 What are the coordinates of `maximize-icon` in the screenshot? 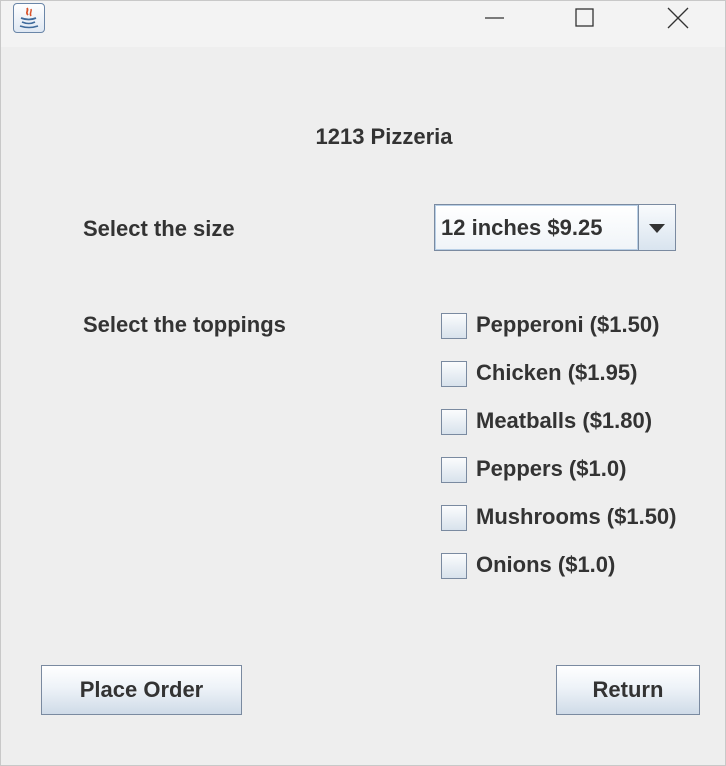 It's located at (585, 18).